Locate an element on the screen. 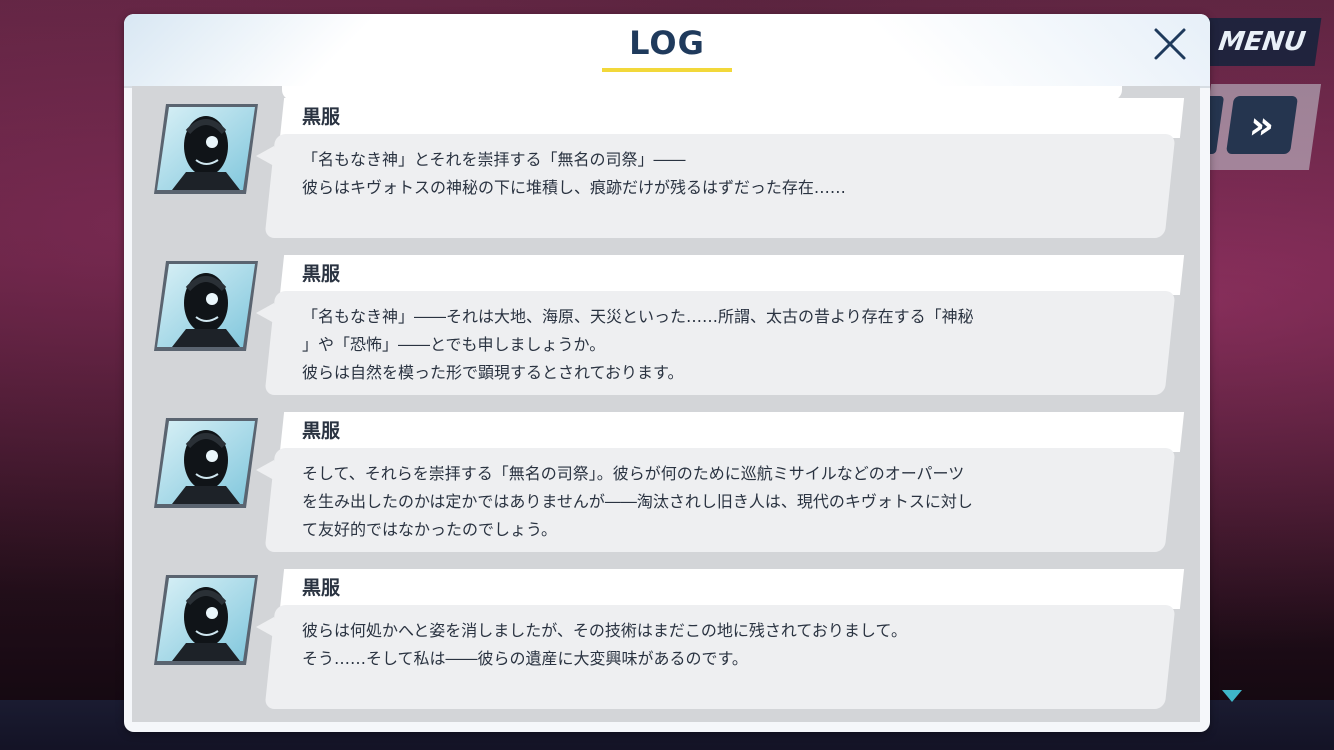 The image size is (1334, 750). menu-button: MENU is located at coordinates (1257, 42).